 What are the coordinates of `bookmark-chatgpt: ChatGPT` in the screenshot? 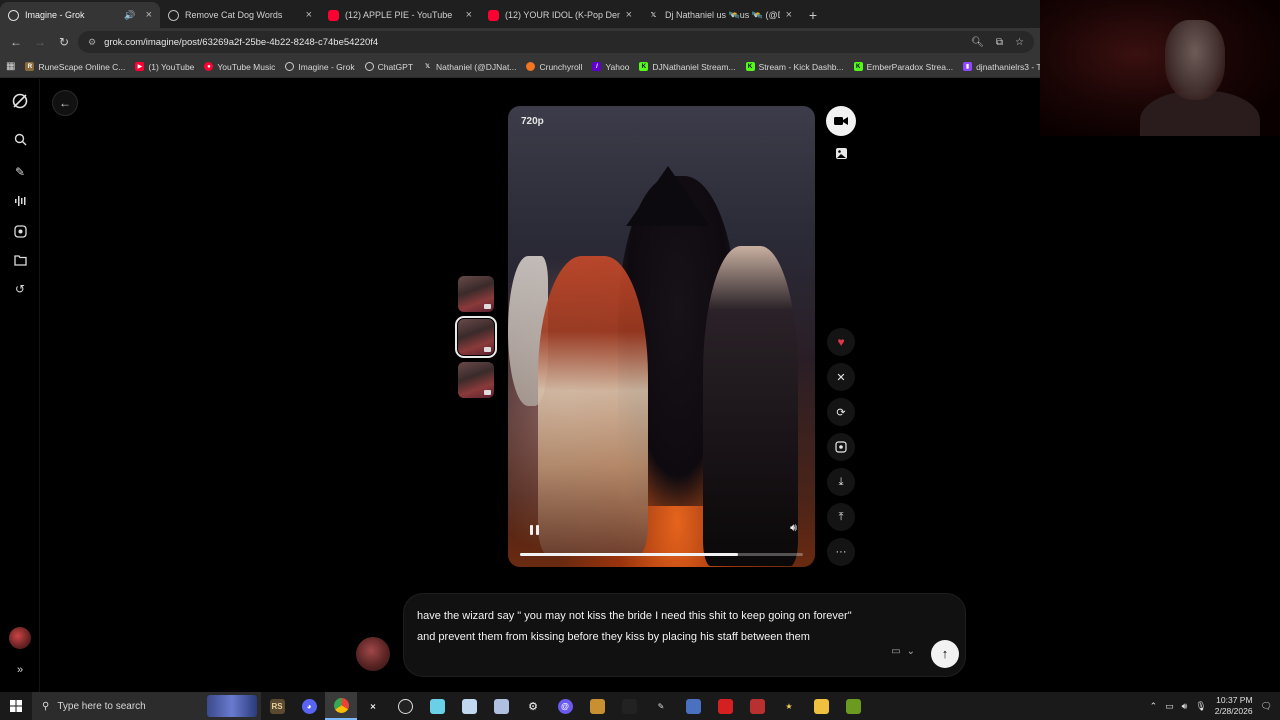 It's located at (388, 67).